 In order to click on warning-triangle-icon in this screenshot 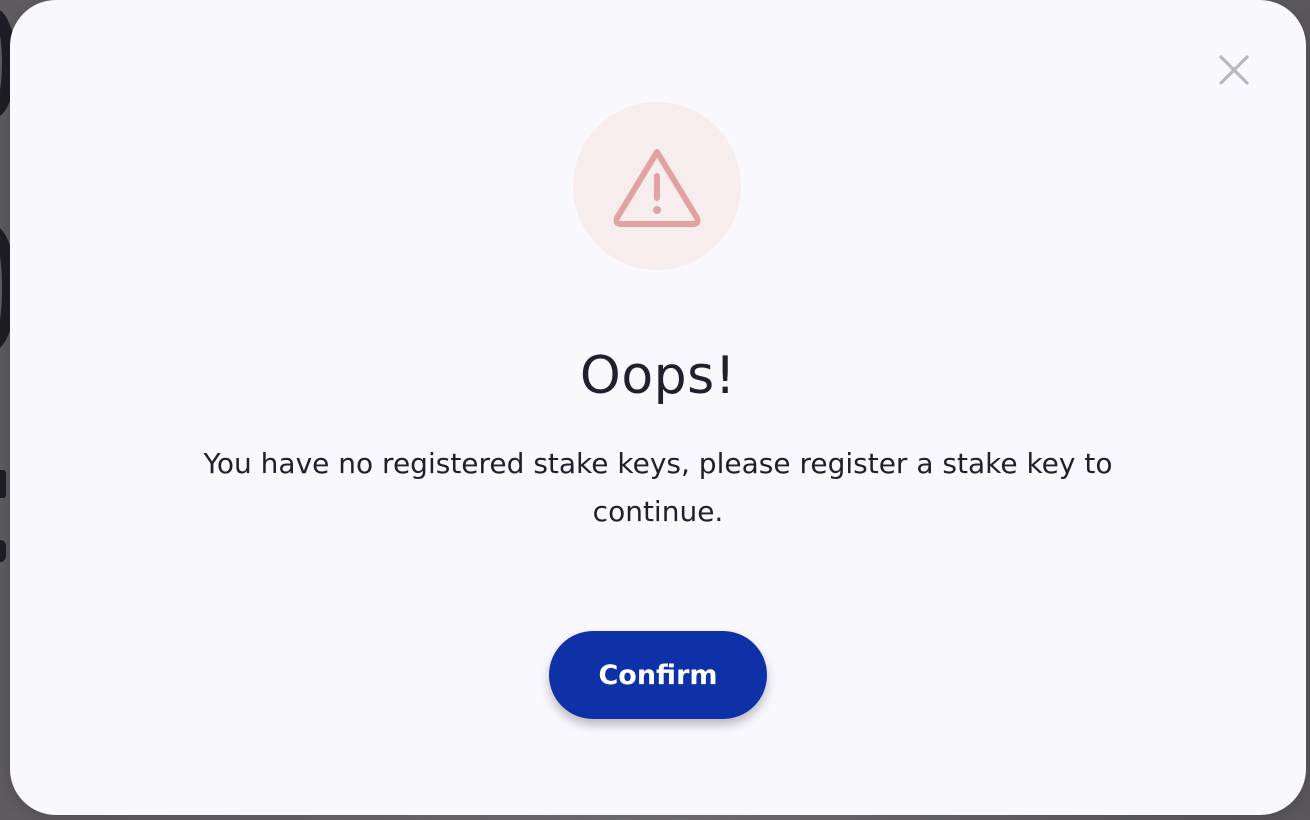, I will do `click(657, 188)`.